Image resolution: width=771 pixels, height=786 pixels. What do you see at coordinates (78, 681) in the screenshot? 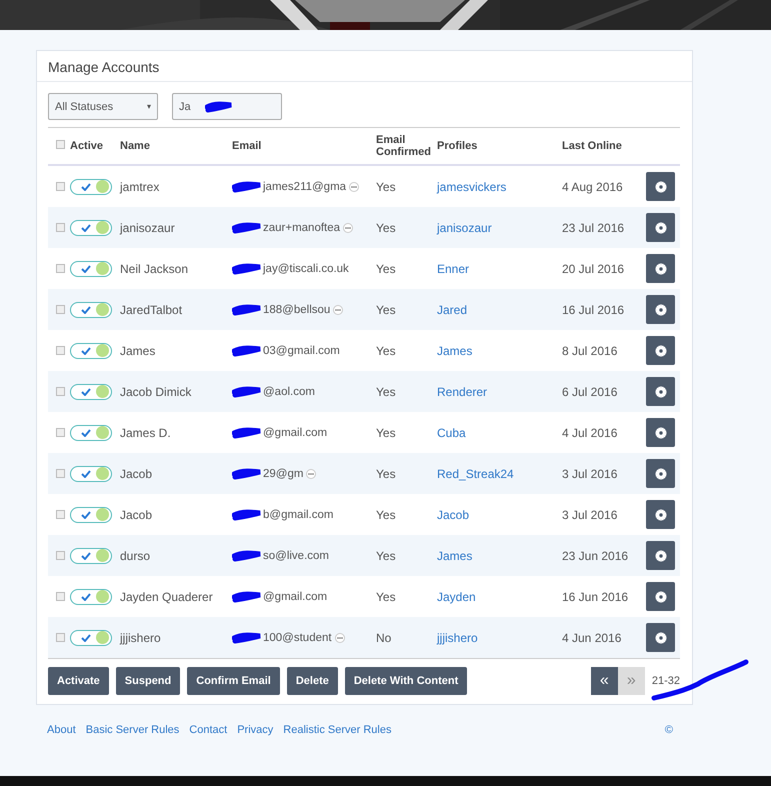
I see `action-button: Activate` at bounding box center [78, 681].